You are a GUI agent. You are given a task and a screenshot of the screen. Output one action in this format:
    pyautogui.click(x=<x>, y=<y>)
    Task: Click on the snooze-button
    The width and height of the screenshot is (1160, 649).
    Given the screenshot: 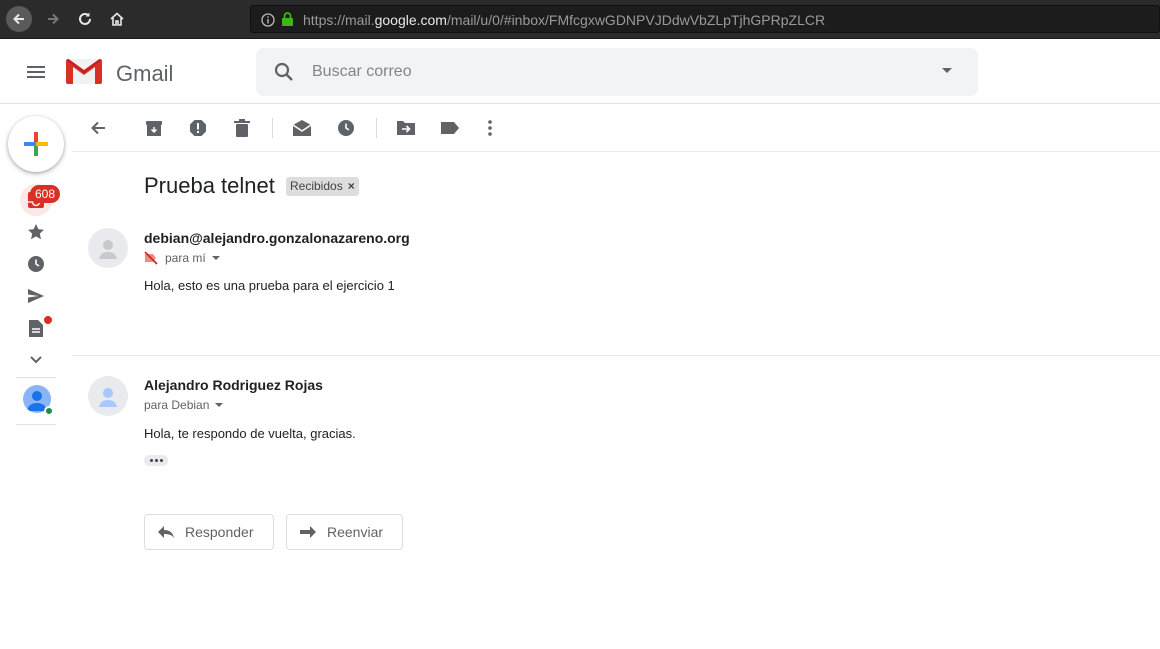 What is the action you would take?
    pyautogui.click(x=346, y=128)
    